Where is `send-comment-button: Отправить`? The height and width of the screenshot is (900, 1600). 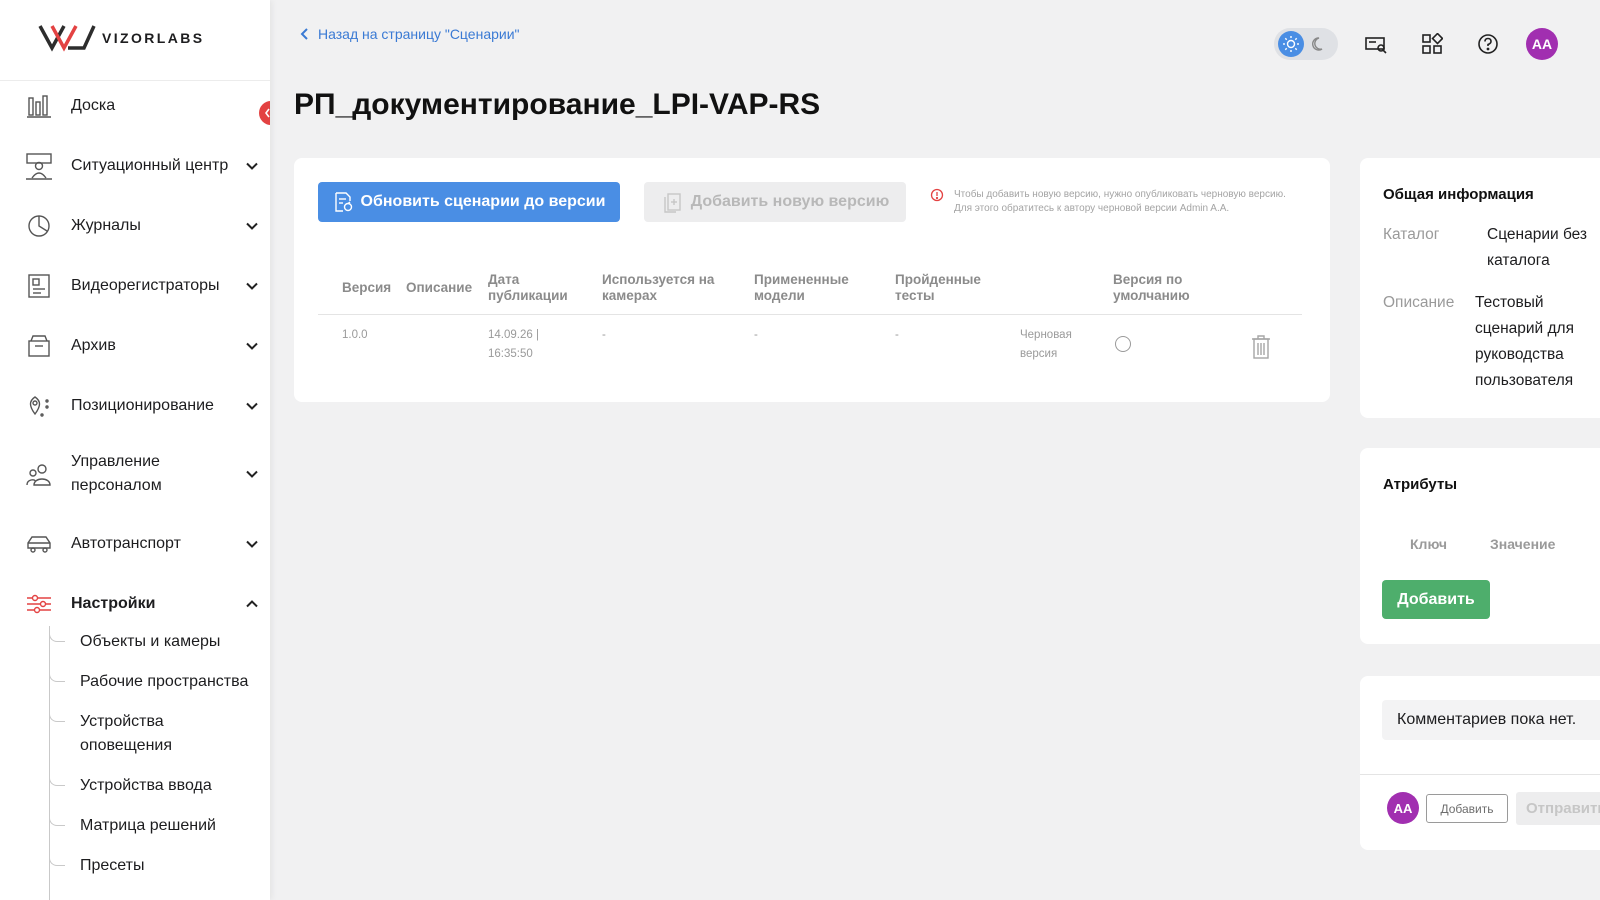
send-comment-button: Отправить is located at coordinates (1558, 808).